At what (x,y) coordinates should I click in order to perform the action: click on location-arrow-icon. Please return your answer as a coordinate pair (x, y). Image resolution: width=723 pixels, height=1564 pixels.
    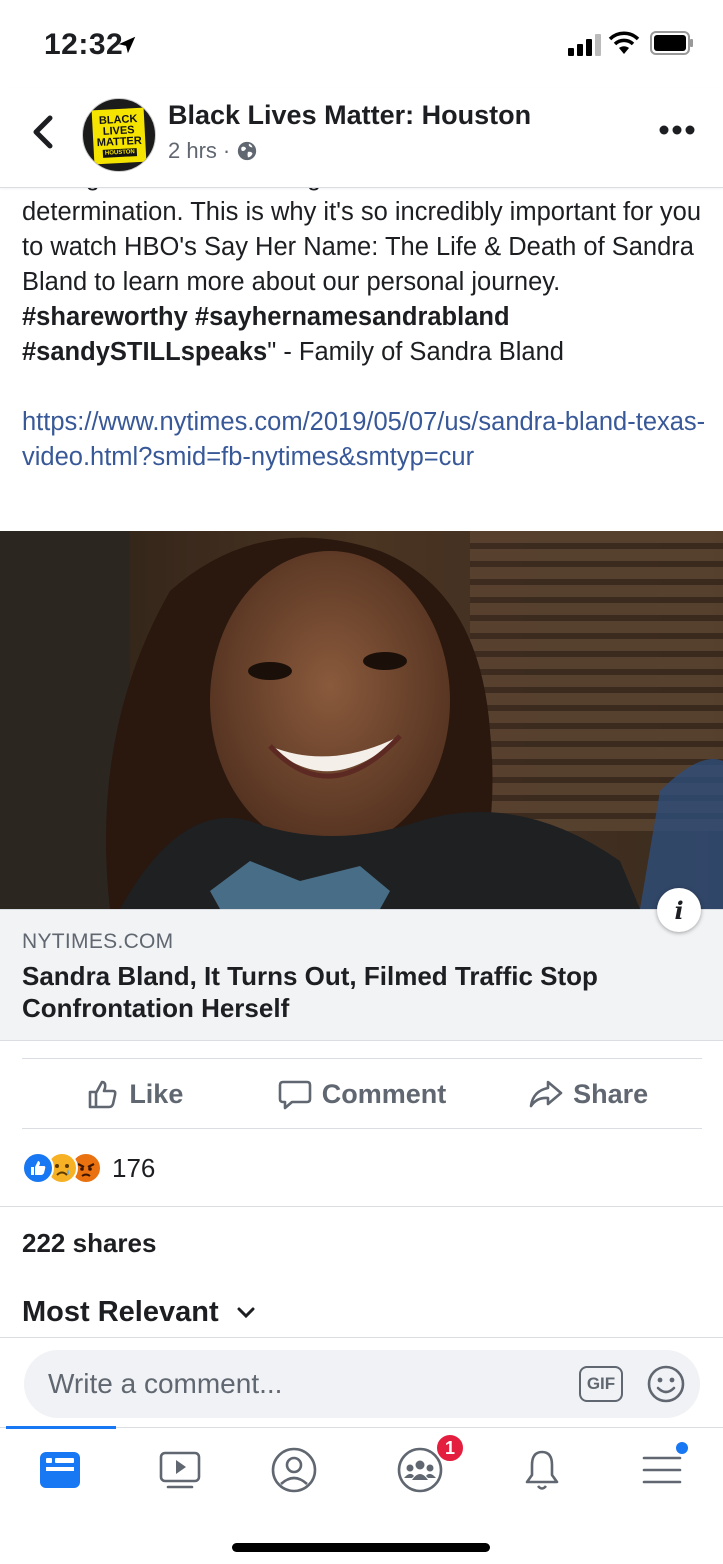
    Looking at the image, I should click on (127, 45).